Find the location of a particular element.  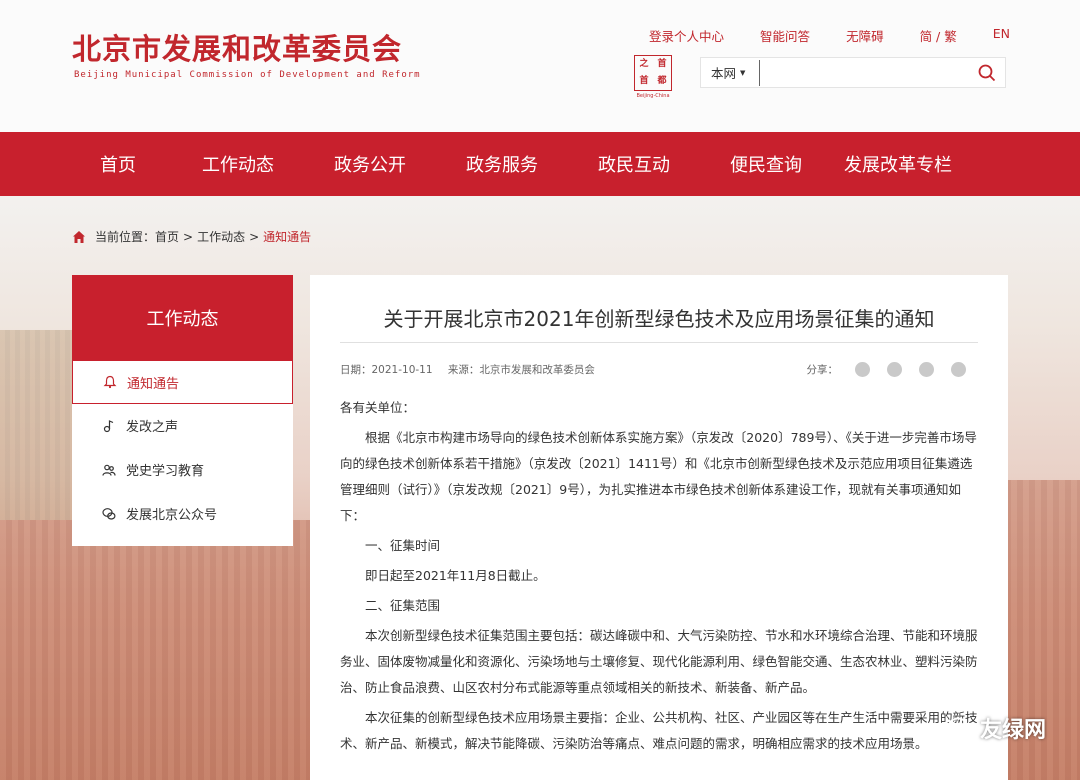

nav-query: 便民查询 is located at coordinates (766, 164).